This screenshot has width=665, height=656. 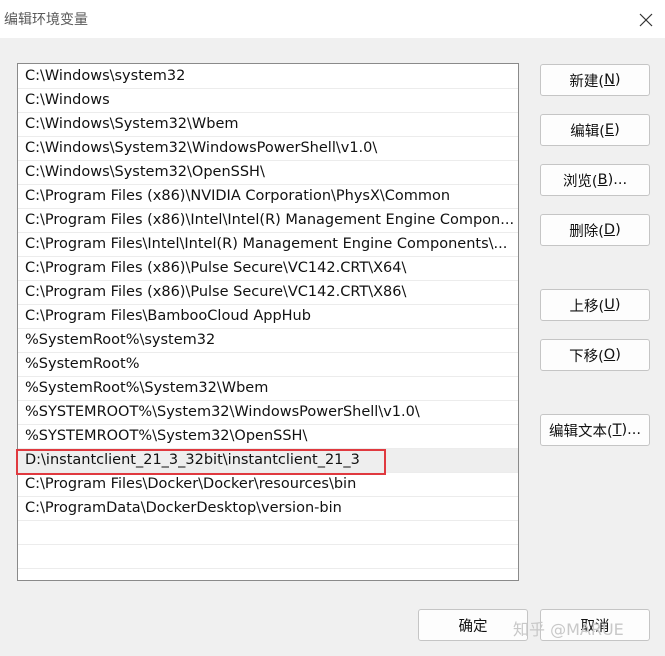 I want to click on move-up-button-label: 上移(, so click(x=587, y=306).